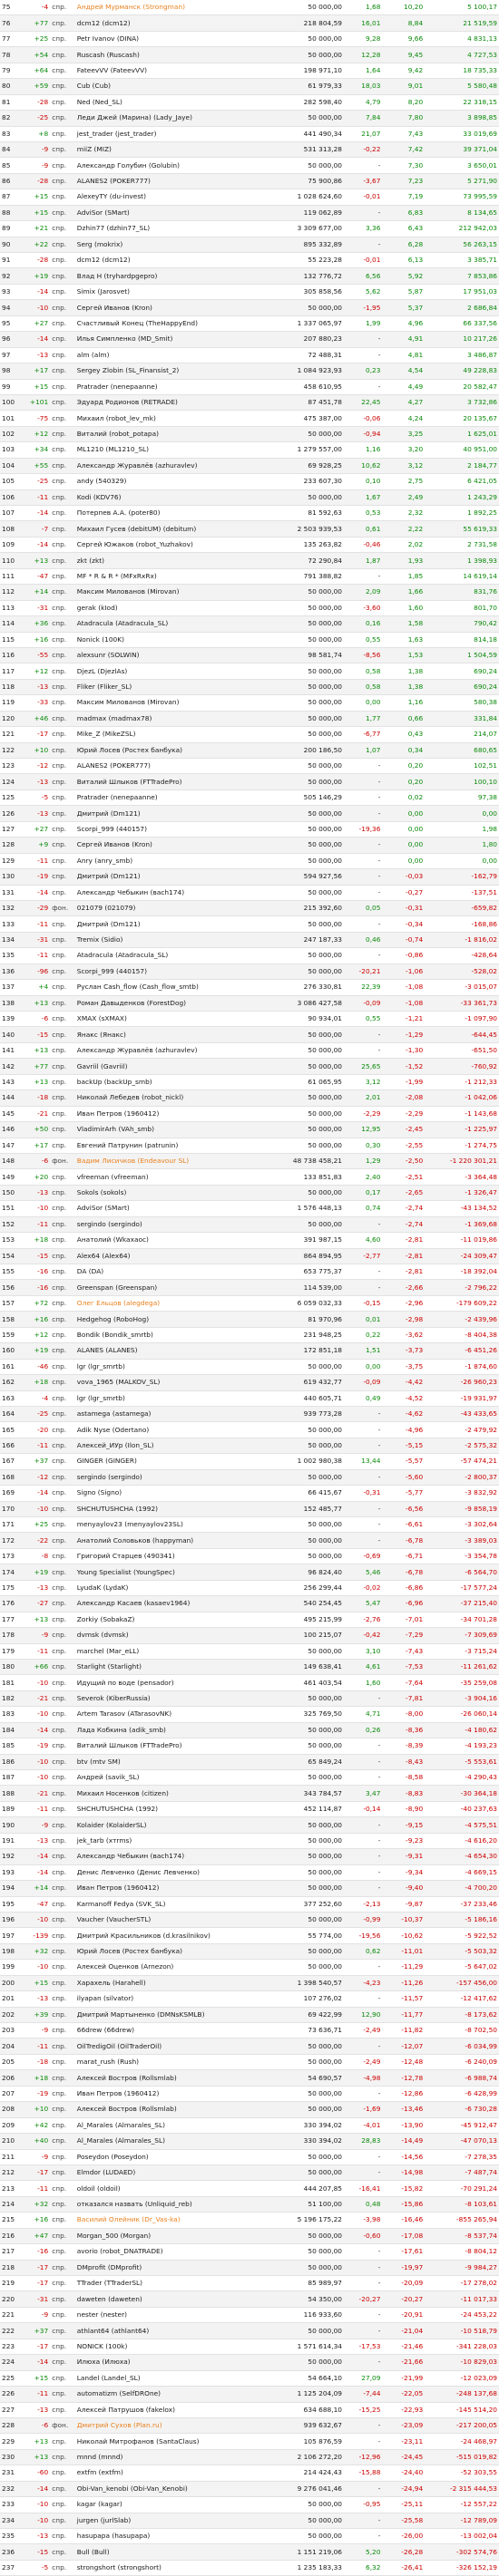 This screenshot has width=499, height=2576. Describe the element at coordinates (174, 1730) in the screenshot. I see `participant-link: Лада Кобкина (adik_smb)` at that location.